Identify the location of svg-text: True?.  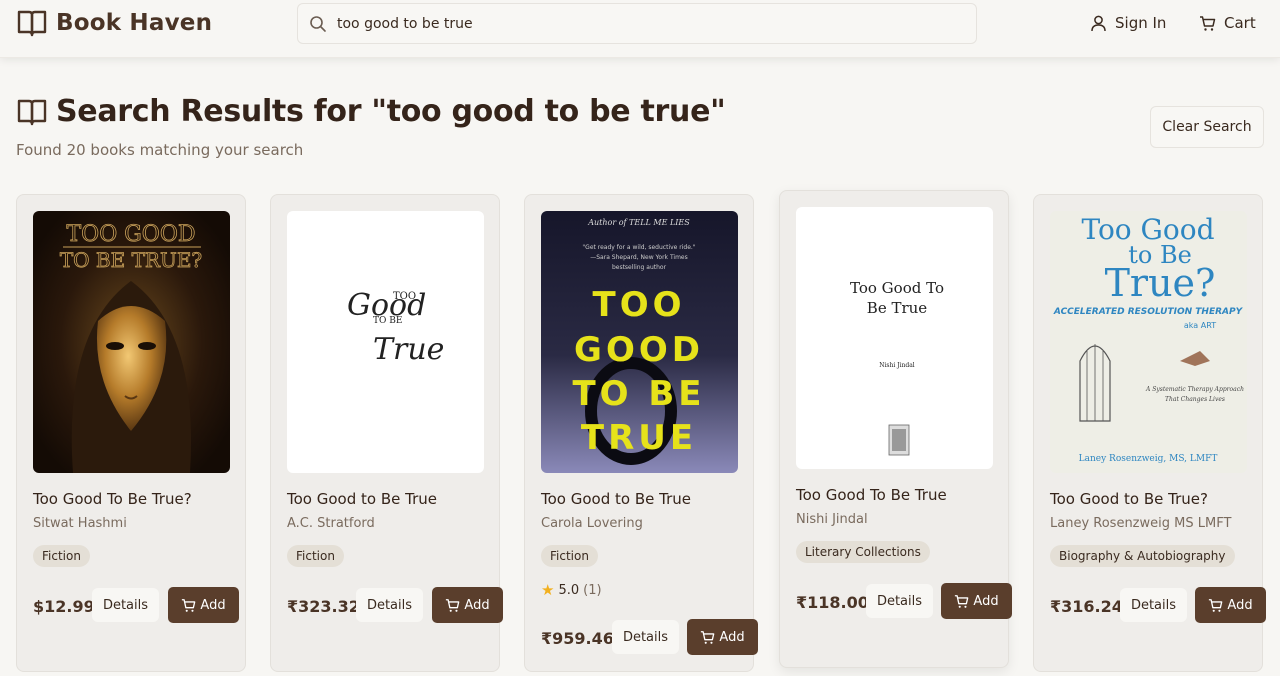
(1160, 283).